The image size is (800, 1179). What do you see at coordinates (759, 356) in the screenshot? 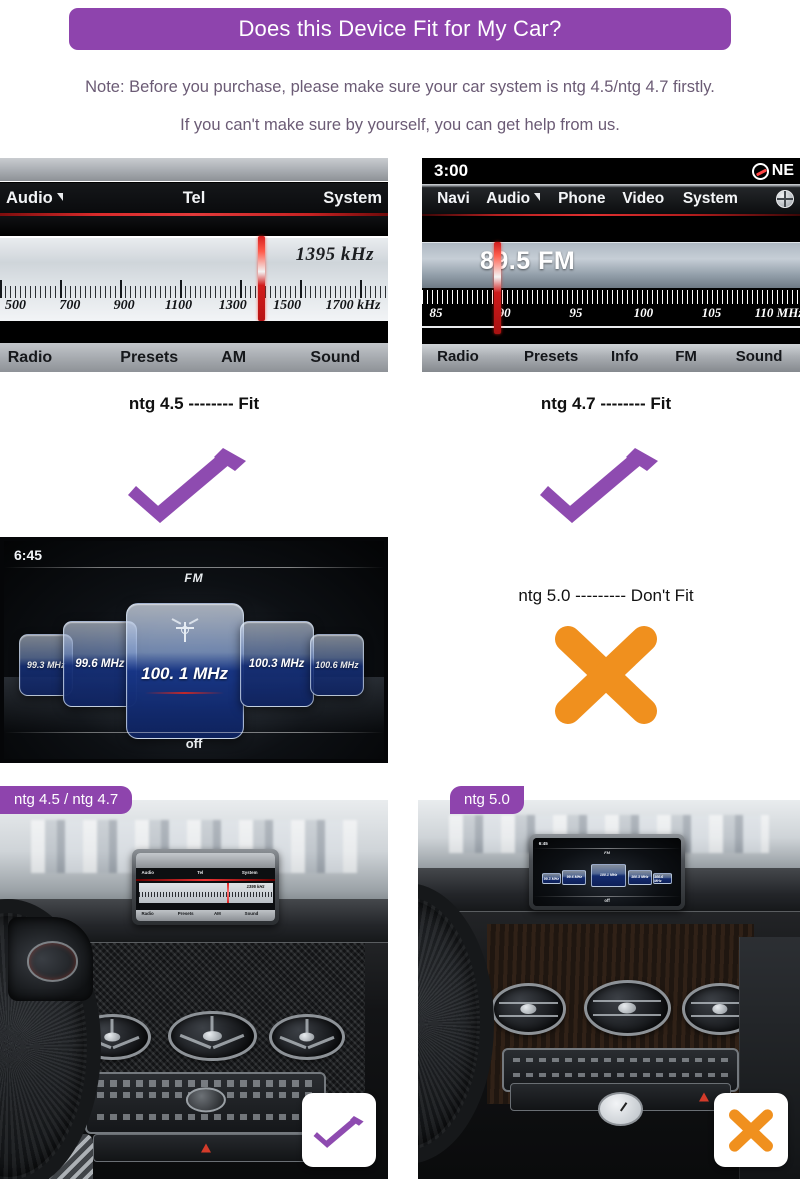
I see `ntg47-bottom-item-sound: Sound` at bounding box center [759, 356].